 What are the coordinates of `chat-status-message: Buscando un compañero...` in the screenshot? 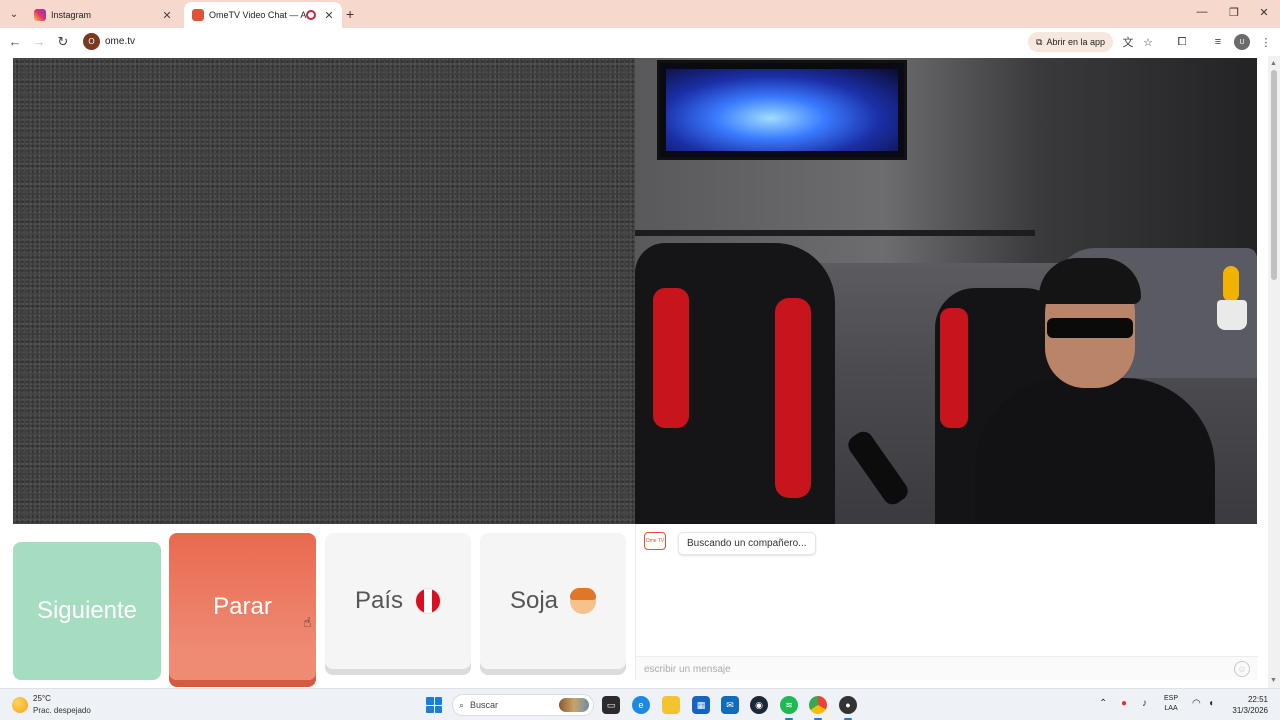 It's located at (747, 543).